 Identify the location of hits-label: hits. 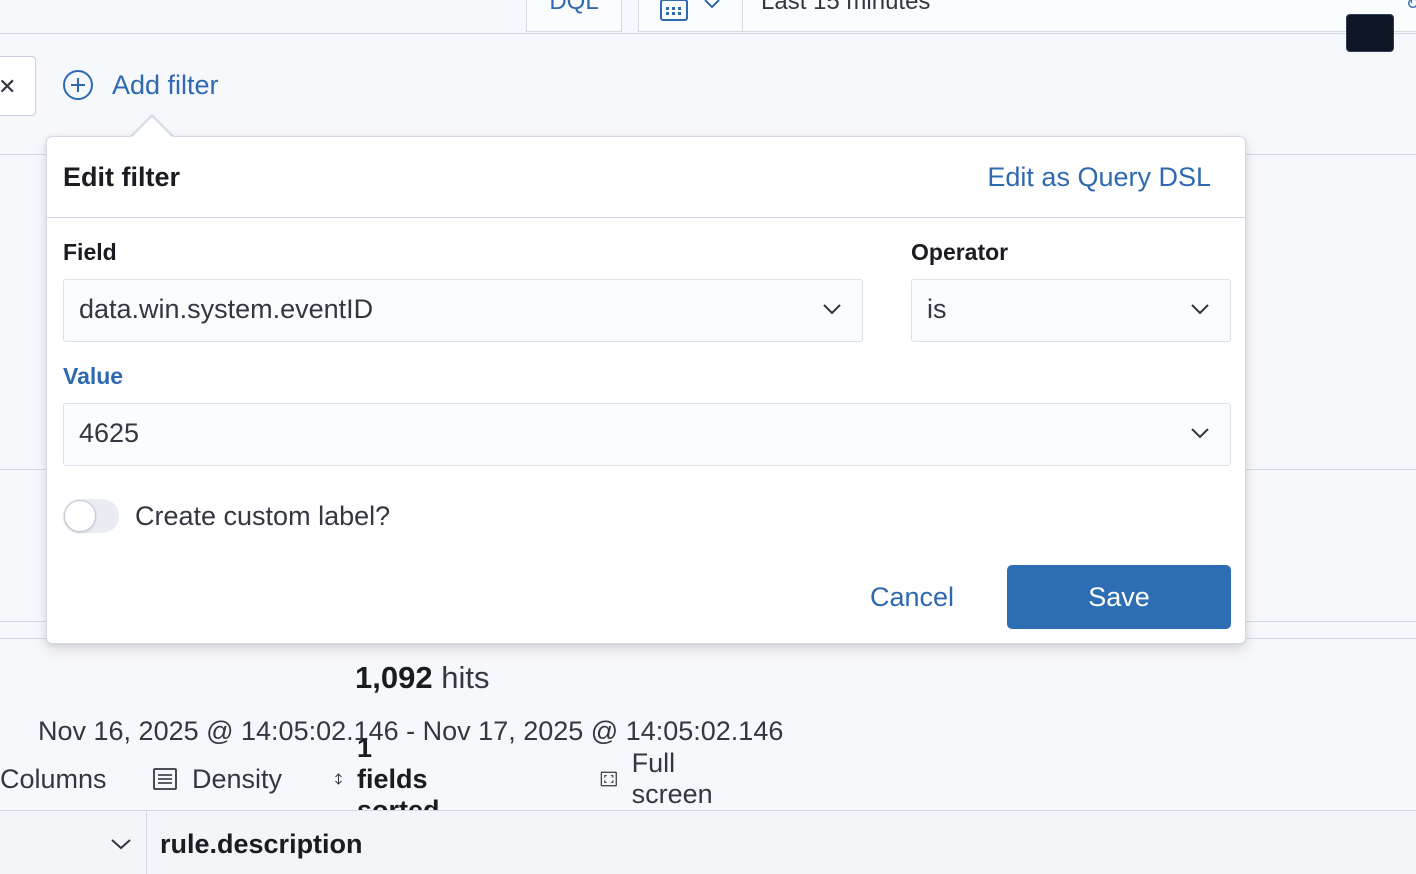
(465, 677).